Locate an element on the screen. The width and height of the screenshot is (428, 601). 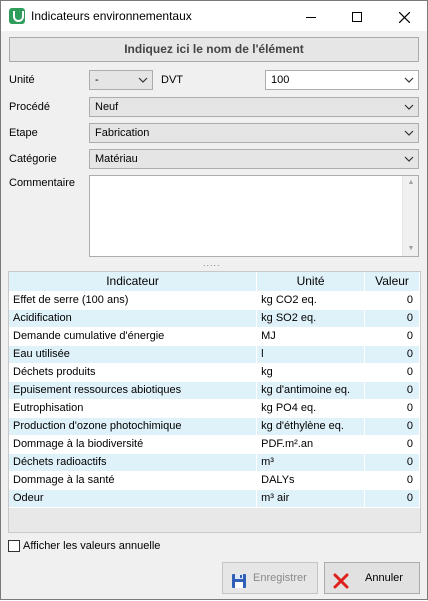
element-name-input: Indiquez ici le nom de l'élément is located at coordinates (214, 49).